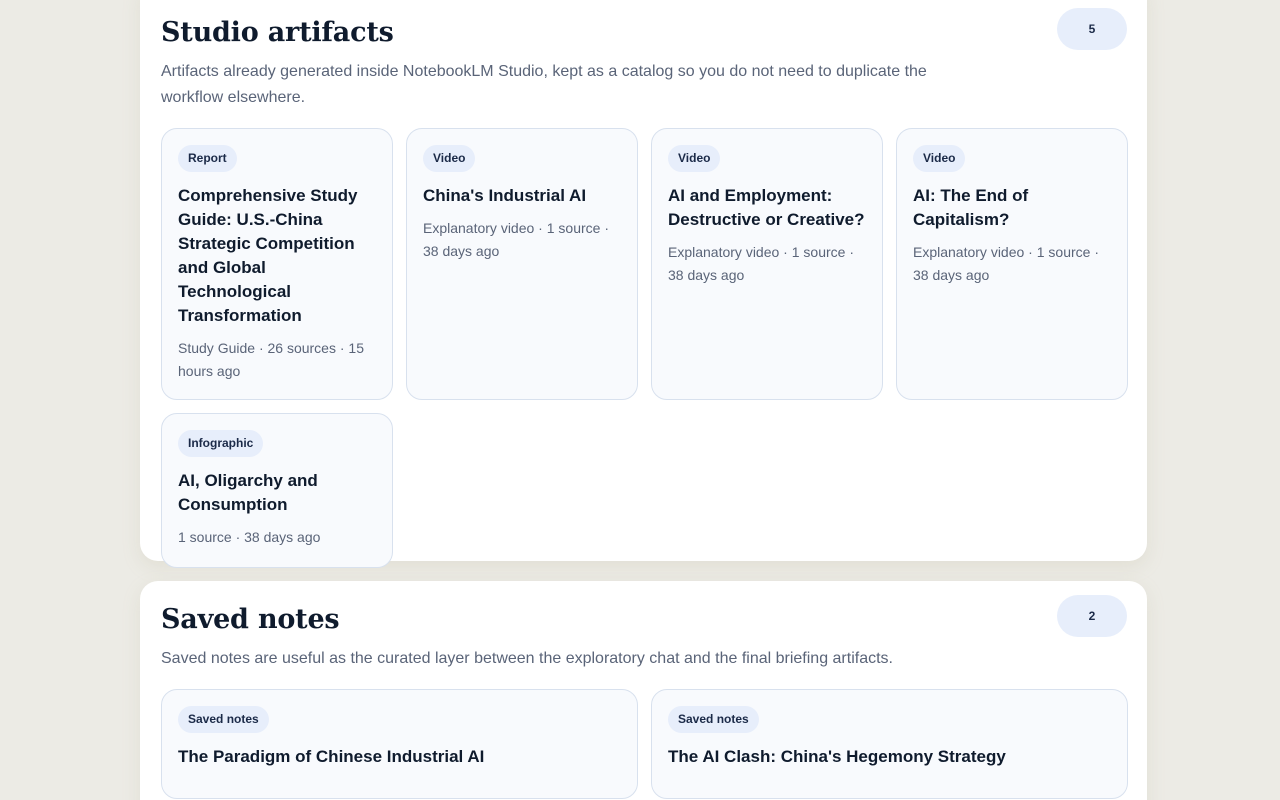 The image size is (1280, 800). Describe the element at coordinates (271, 359) in the screenshot. I see `artifact-meta: Study Guide · 26 sources · 15 hours ago` at that location.